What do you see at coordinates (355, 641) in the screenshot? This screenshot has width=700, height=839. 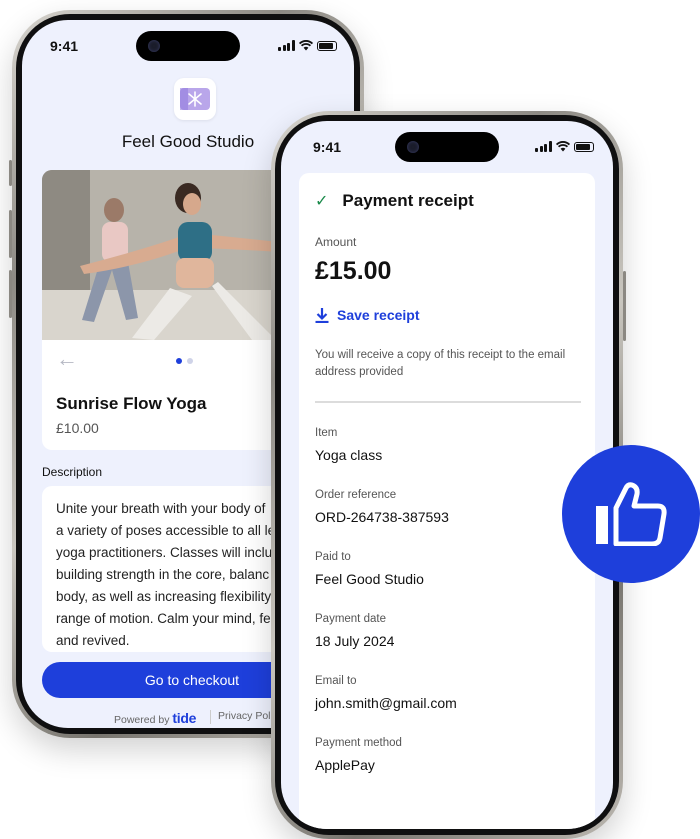 I see `field-value: 18 July 2024` at bounding box center [355, 641].